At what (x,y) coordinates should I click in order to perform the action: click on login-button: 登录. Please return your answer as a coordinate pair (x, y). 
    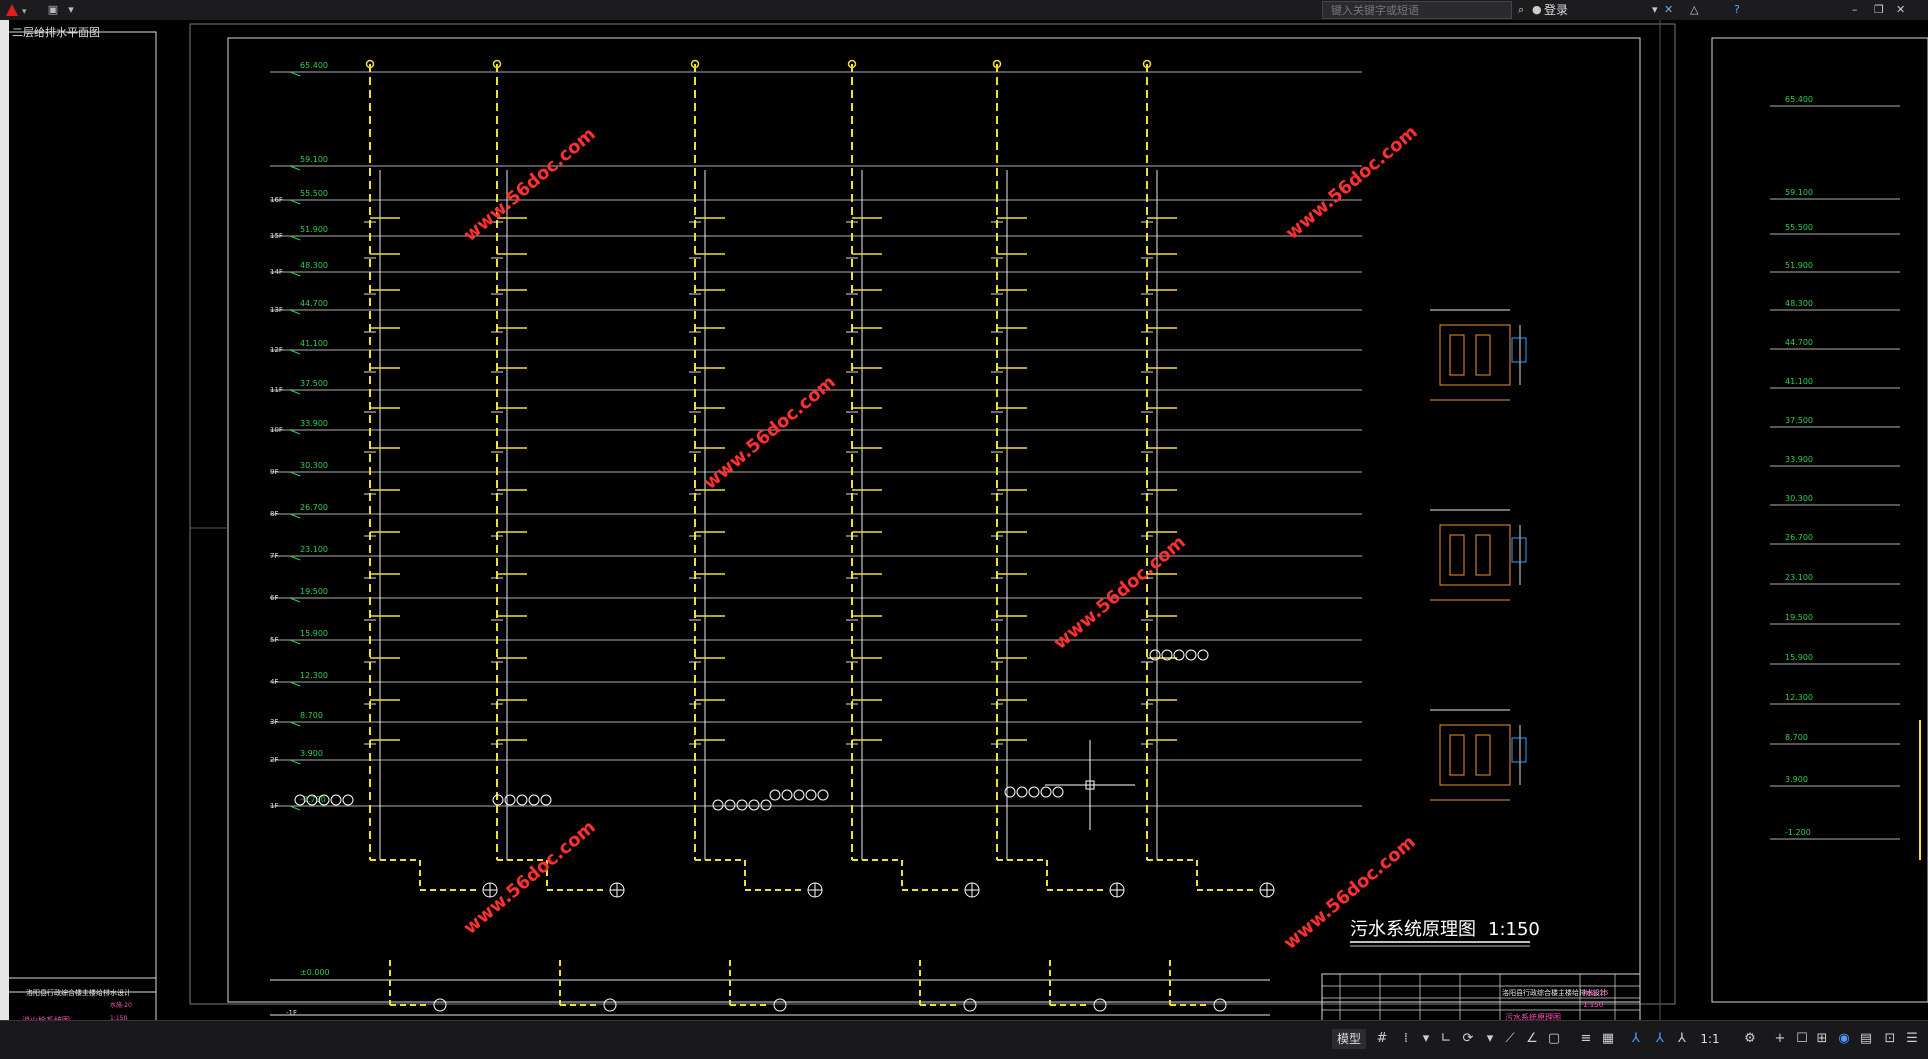
    Looking at the image, I should click on (1556, 10).